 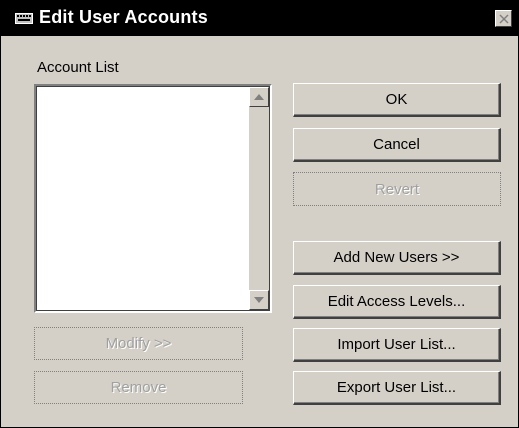 What do you see at coordinates (397, 189) in the screenshot?
I see `revert-button: Revert` at bounding box center [397, 189].